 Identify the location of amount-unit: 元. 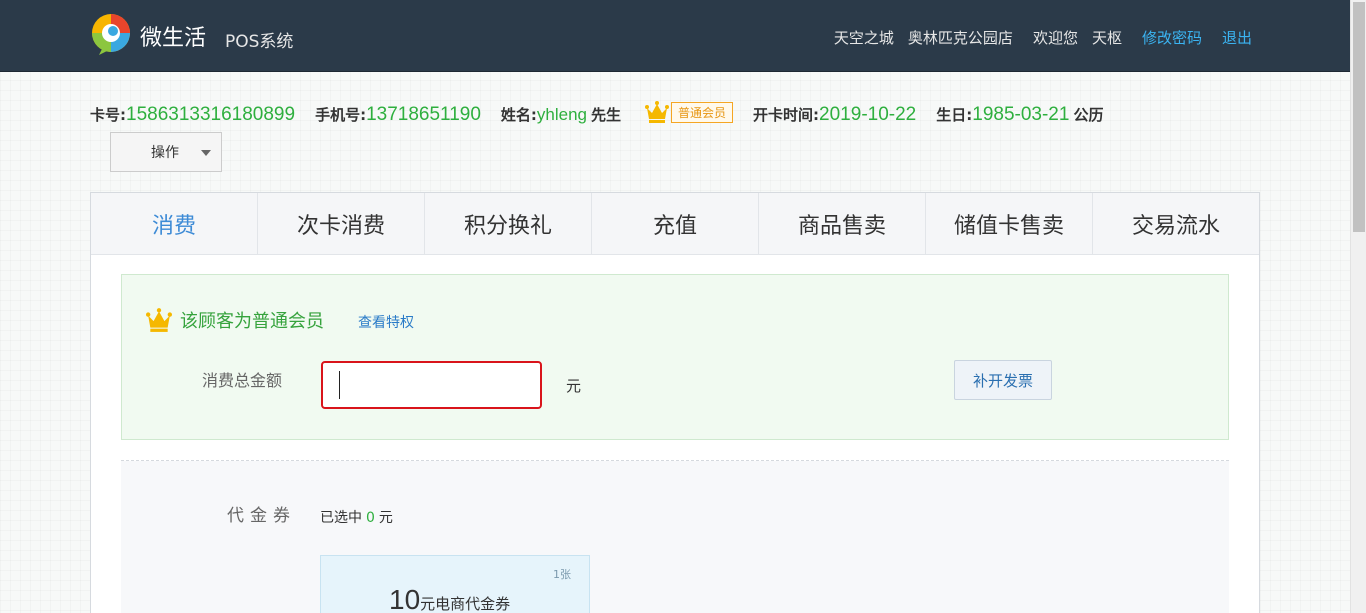
(574, 386).